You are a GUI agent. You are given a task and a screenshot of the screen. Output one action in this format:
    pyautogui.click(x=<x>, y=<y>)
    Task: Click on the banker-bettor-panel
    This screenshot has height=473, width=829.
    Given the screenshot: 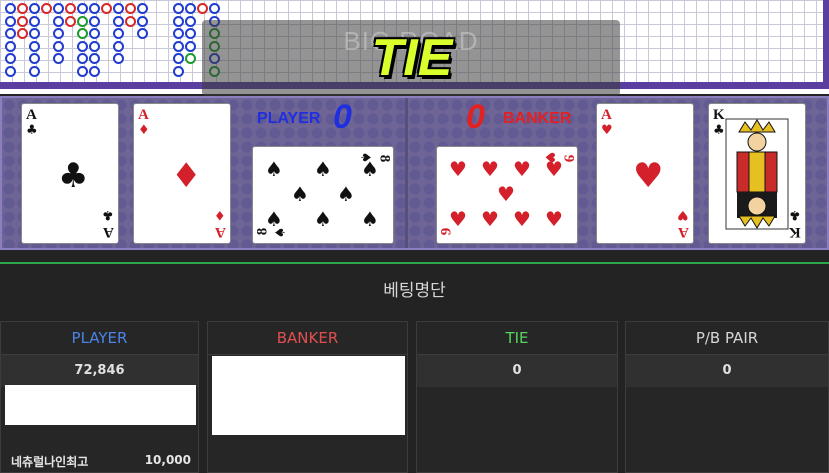 What is the action you would take?
    pyautogui.click(x=308, y=395)
    